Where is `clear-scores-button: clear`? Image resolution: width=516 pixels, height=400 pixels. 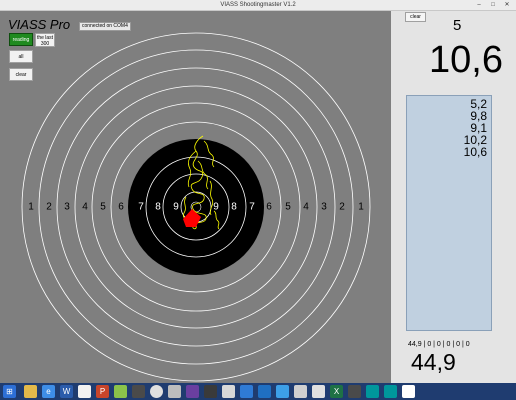 clear-scores-button: clear is located at coordinates (415, 17).